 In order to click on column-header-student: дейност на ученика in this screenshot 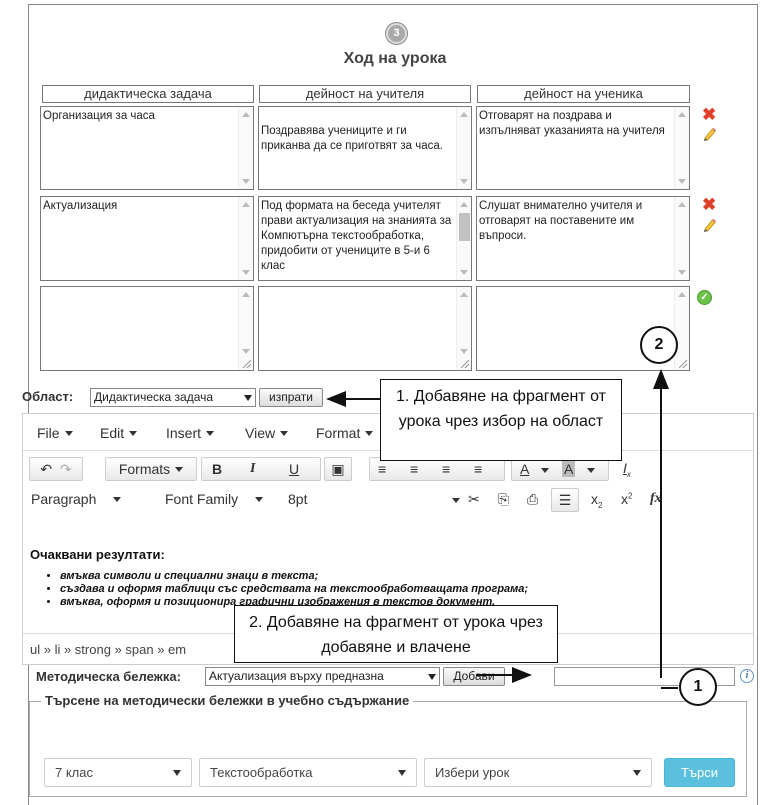, I will do `click(583, 94)`.